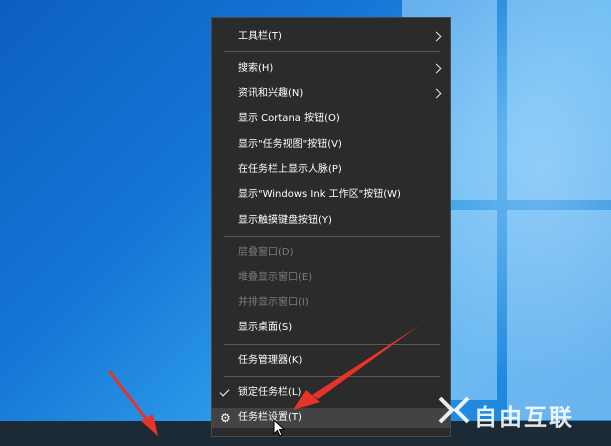 Image resolution: width=611 pixels, height=446 pixels. I want to click on menu-item-label: 显示"Windows Ink 工作区"按钮(W), so click(319, 194).